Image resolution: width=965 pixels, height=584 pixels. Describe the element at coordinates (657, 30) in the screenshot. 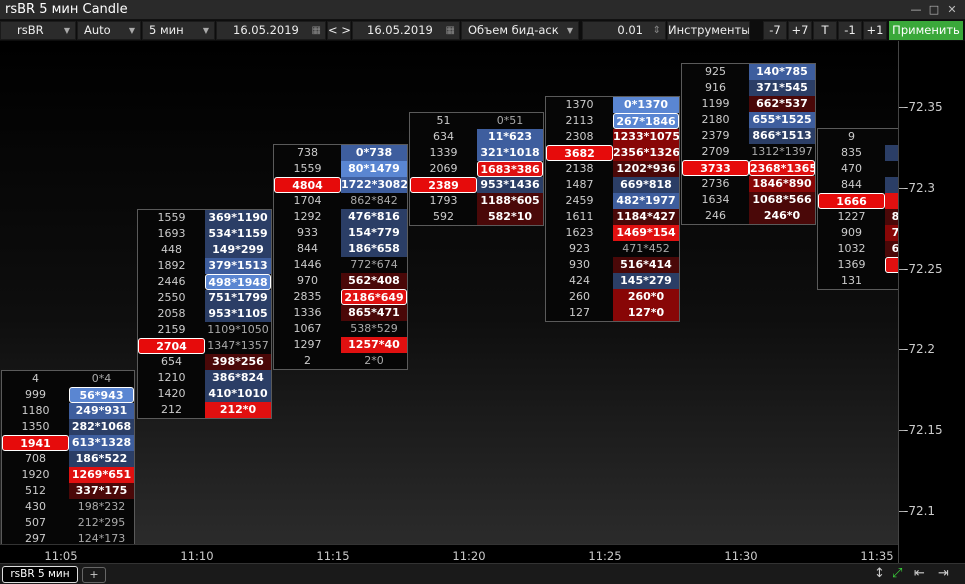

I see `spin-icon: ⇕` at that location.